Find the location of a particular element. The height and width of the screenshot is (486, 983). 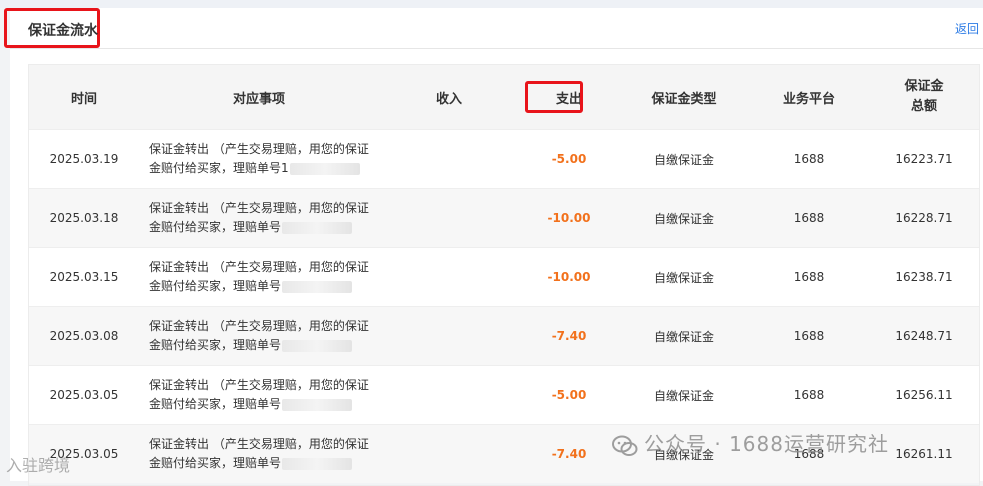

cell-total: 16248.71 is located at coordinates (924, 336).